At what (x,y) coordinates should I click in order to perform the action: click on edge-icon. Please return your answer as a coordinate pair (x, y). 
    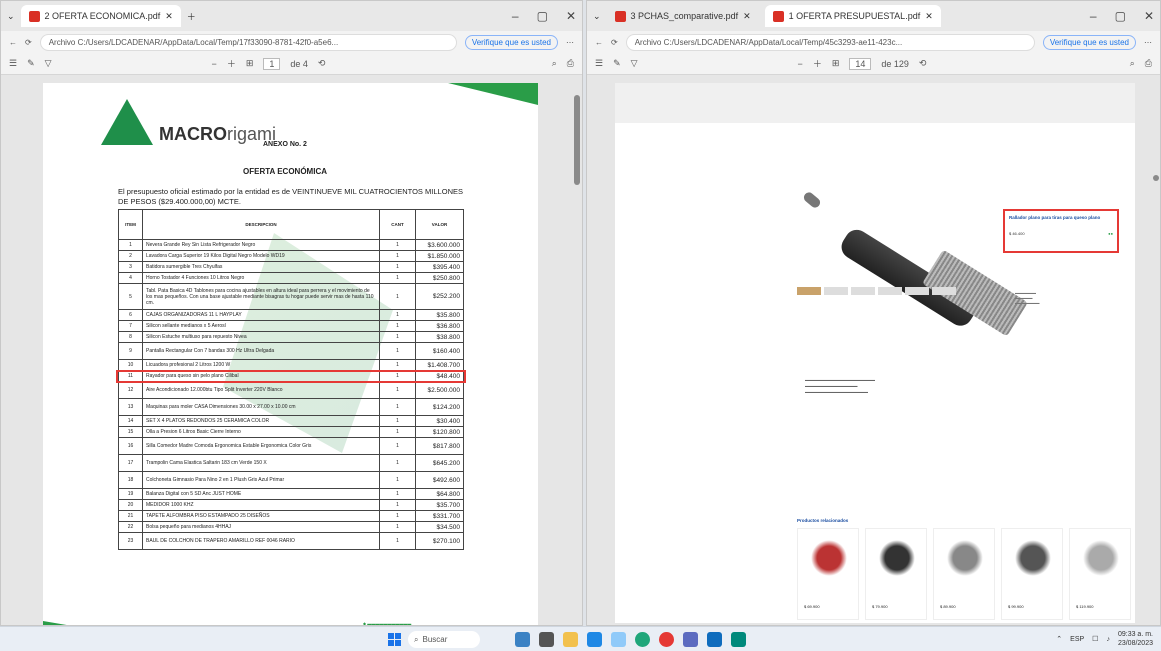
    Looking at the image, I should click on (642, 639).